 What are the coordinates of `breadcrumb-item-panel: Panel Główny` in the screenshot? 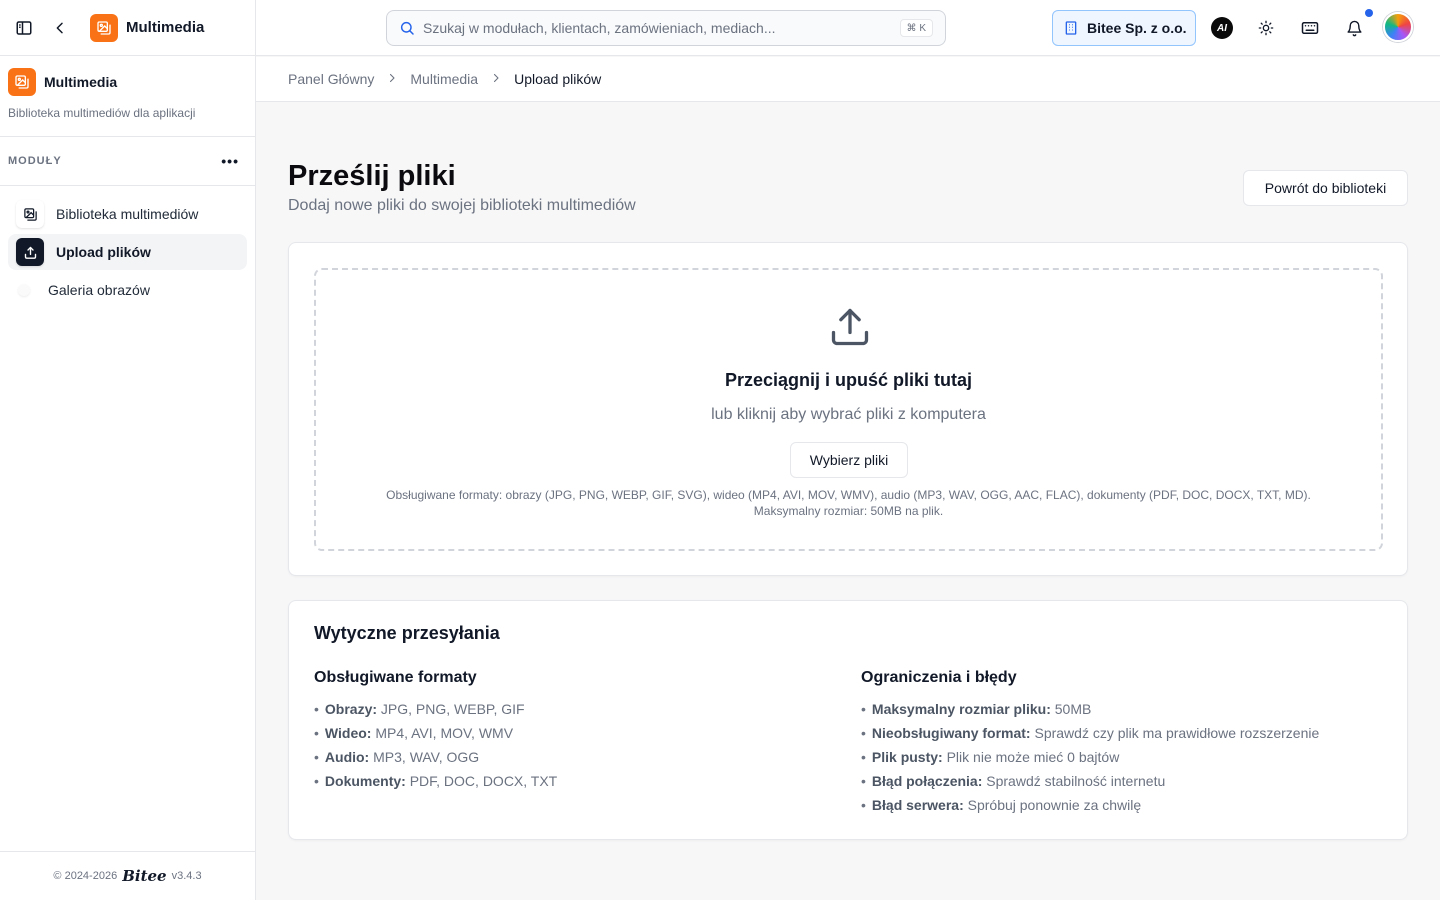 It's located at (331, 79).